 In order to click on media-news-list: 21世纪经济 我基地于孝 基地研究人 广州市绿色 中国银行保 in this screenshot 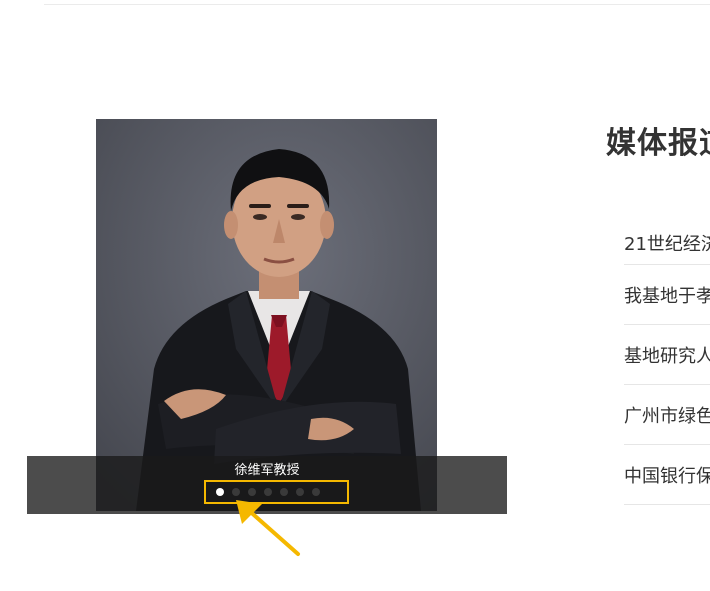, I will do `click(667, 363)`.